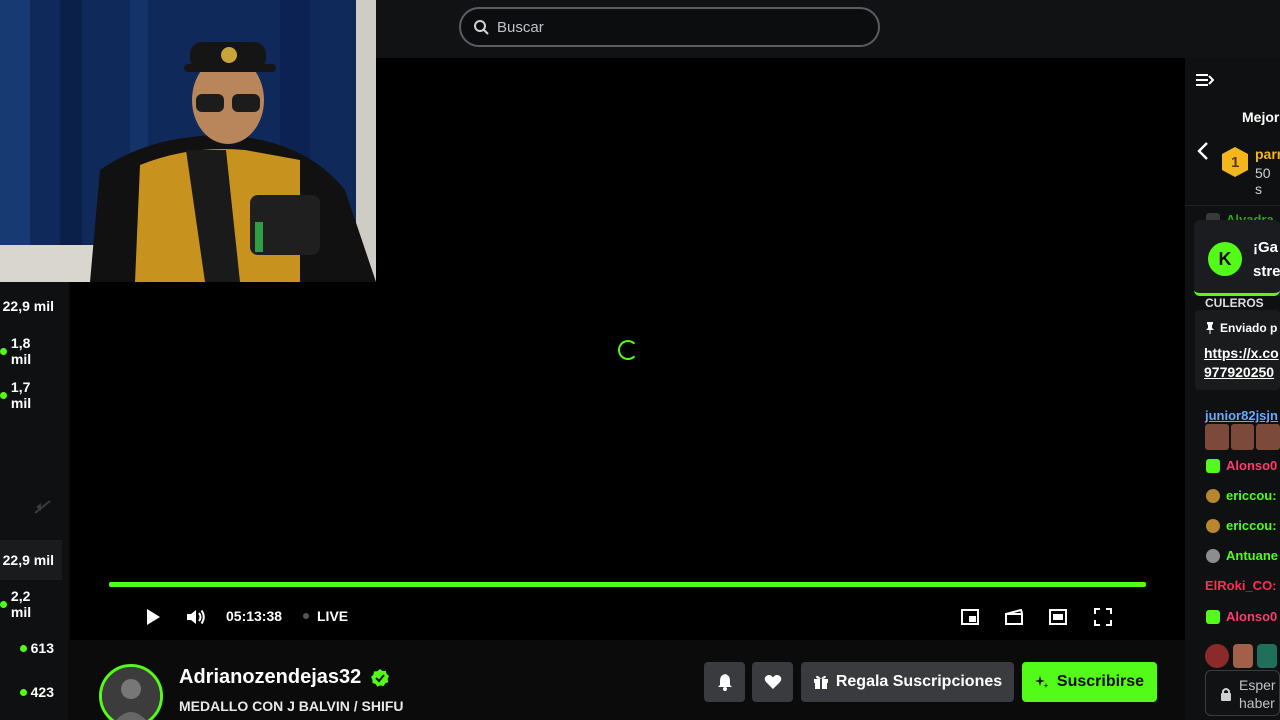  I want to click on pinned-user-fragment: CULEROS, so click(1234, 303).